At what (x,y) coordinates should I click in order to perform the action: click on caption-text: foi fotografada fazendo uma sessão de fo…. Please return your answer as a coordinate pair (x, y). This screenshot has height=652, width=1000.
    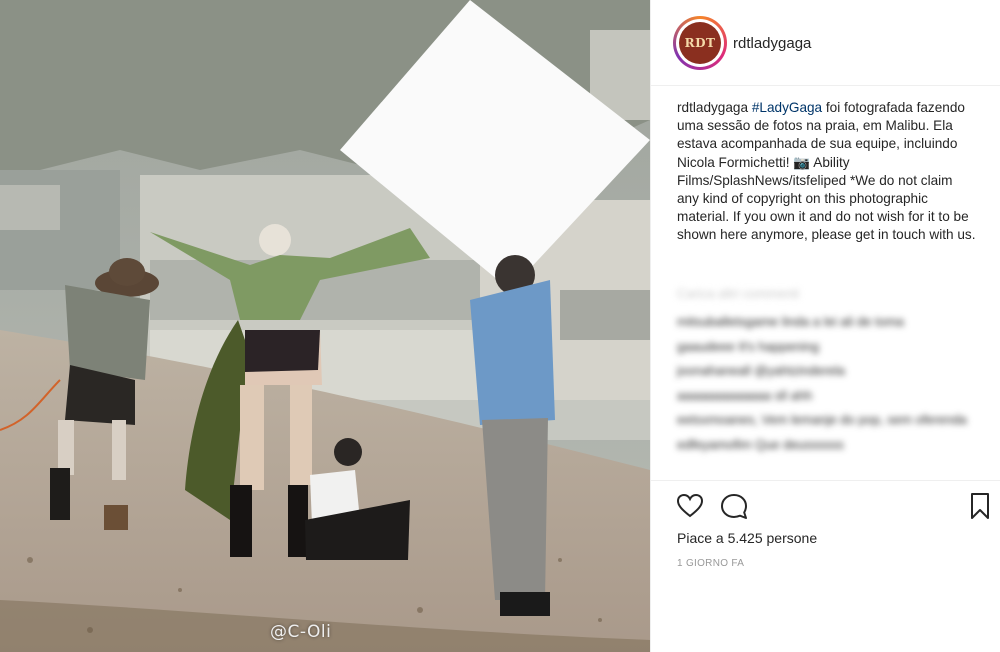
    Looking at the image, I should click on (826, 171).